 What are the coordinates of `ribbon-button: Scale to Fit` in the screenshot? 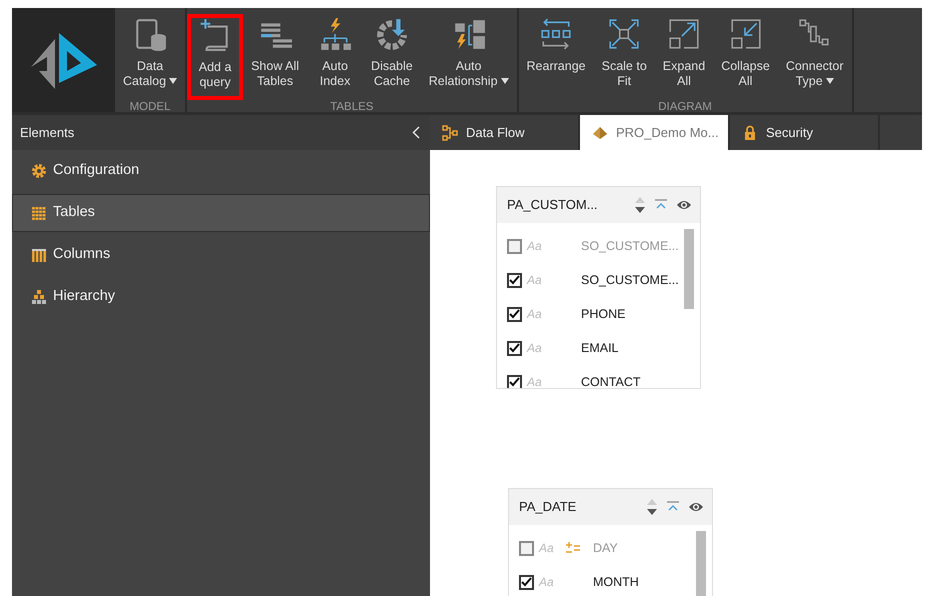 It's located at (624, 57).